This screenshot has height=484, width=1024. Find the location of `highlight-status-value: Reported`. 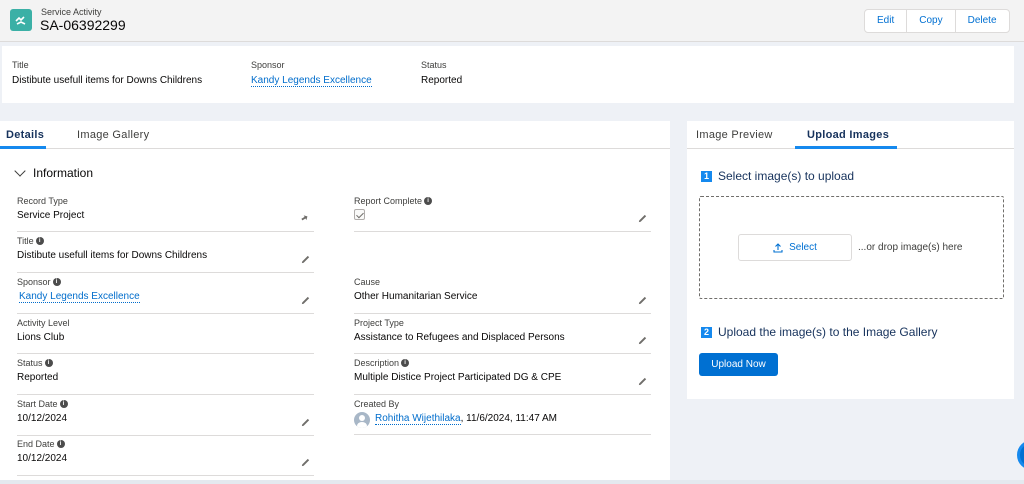

highlight-status-value: Reported is located at coordinates (442, 80).